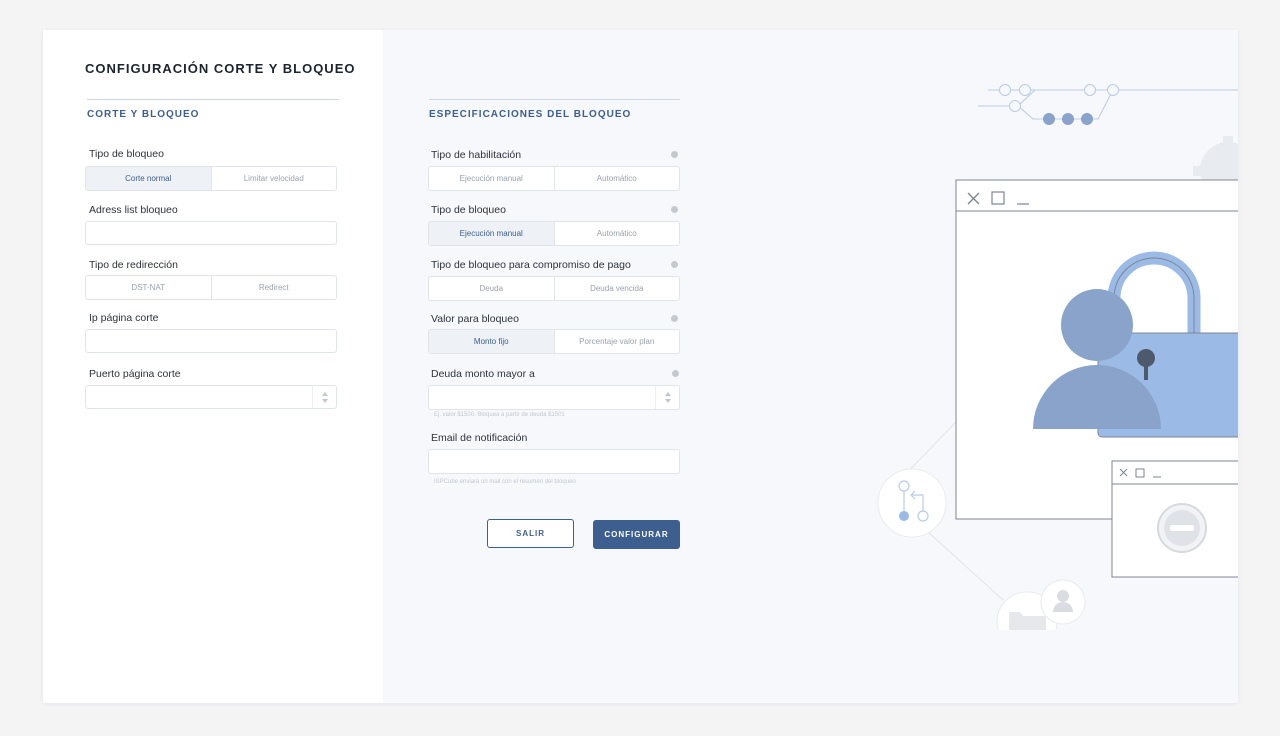  I want to click on segmented-tipo-redireccion: DST-NAT Redirect, so click(211, 287).